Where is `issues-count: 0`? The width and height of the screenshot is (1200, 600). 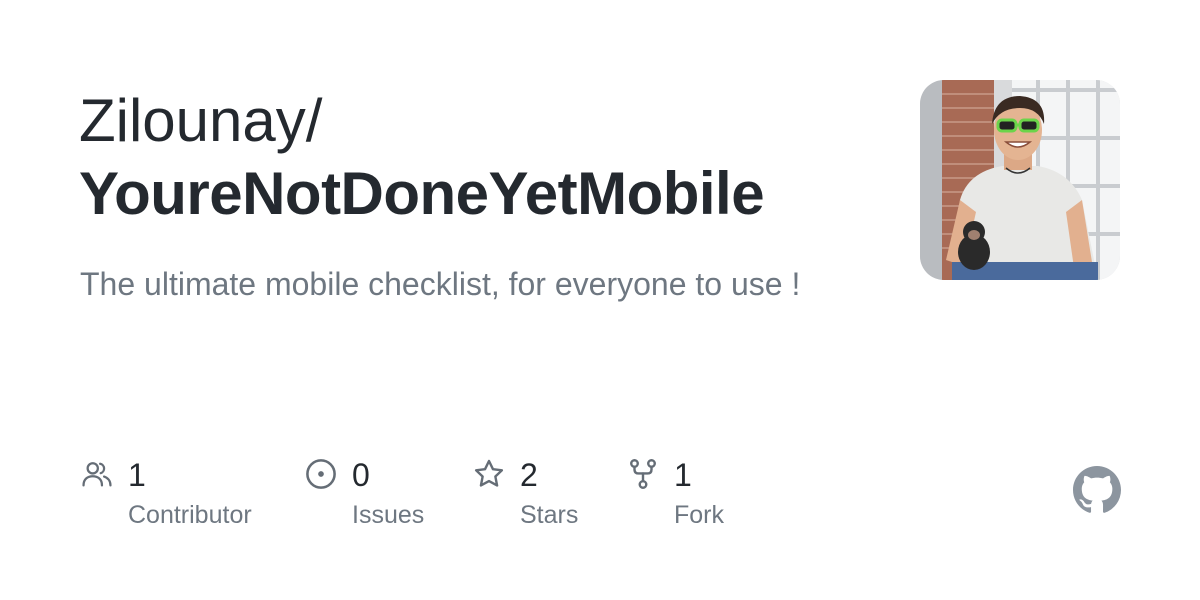 issues-count: 0 is located at coordinates (361, 475).